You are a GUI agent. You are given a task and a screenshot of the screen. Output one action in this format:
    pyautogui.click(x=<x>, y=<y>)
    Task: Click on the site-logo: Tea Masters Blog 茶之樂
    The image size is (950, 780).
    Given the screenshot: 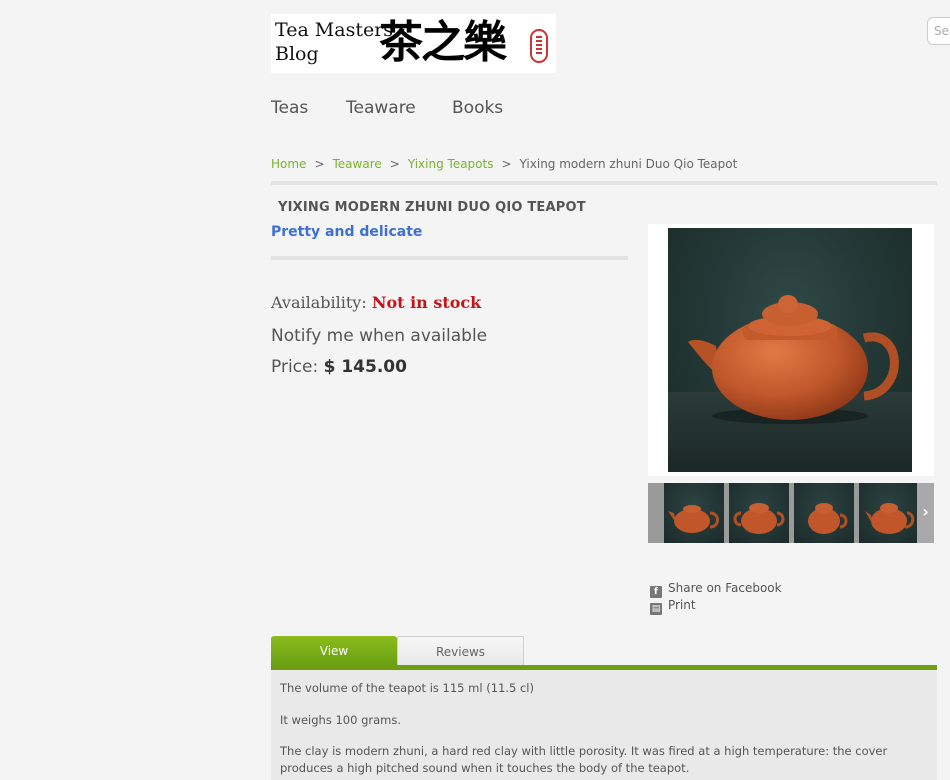 What is the action you would take?
    pyautogui.click(x=413, y=43)
    